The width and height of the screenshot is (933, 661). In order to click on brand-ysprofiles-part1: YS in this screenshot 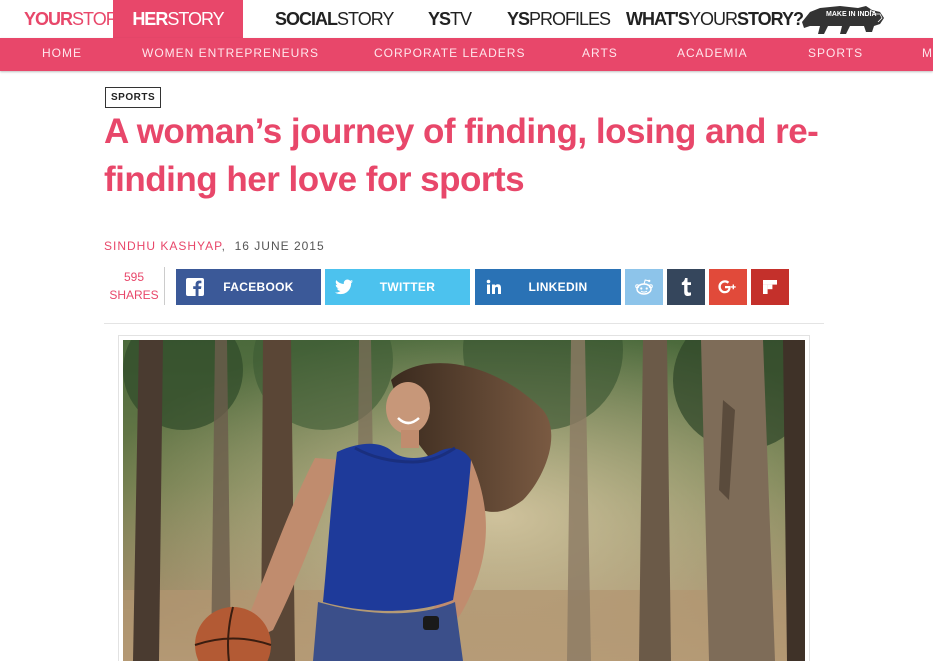, I will do `click(518, 19)`.